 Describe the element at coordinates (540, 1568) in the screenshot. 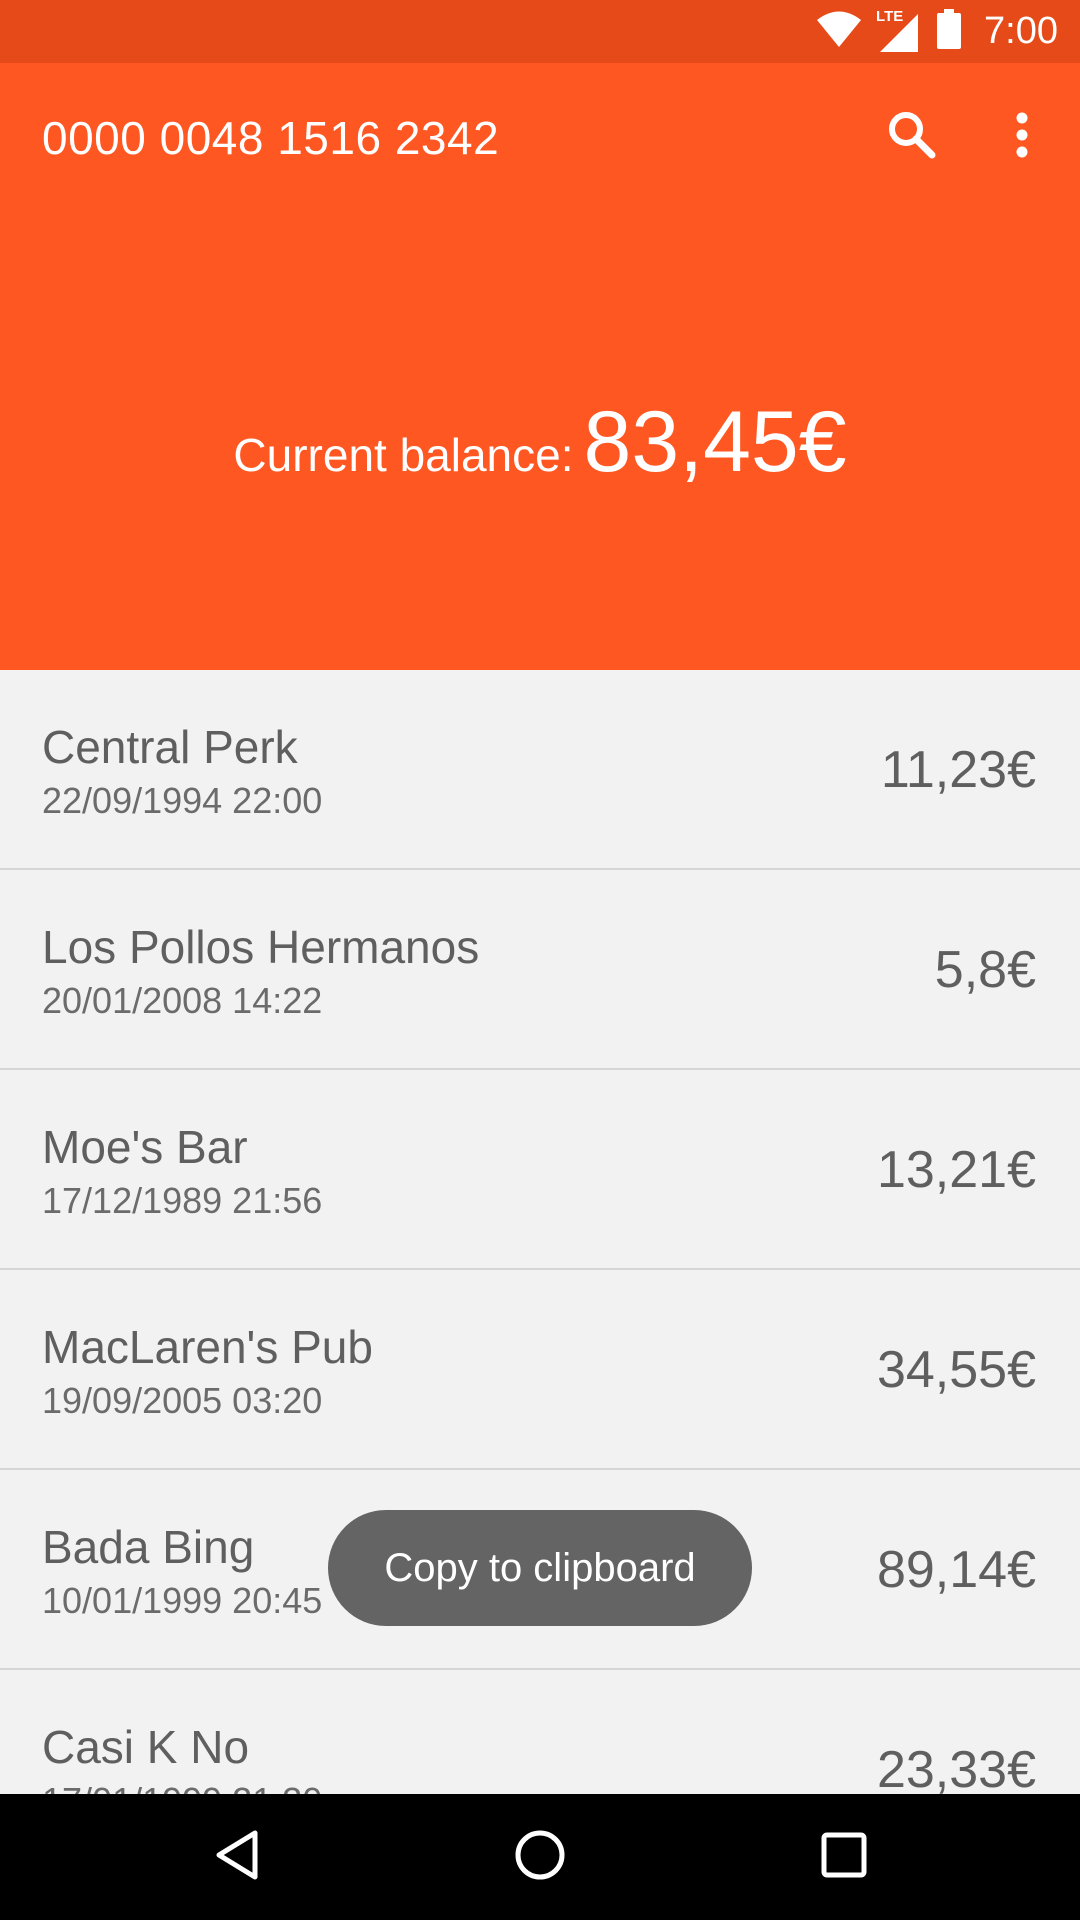

I see `toast-message: Copy to clipboard` at that location.